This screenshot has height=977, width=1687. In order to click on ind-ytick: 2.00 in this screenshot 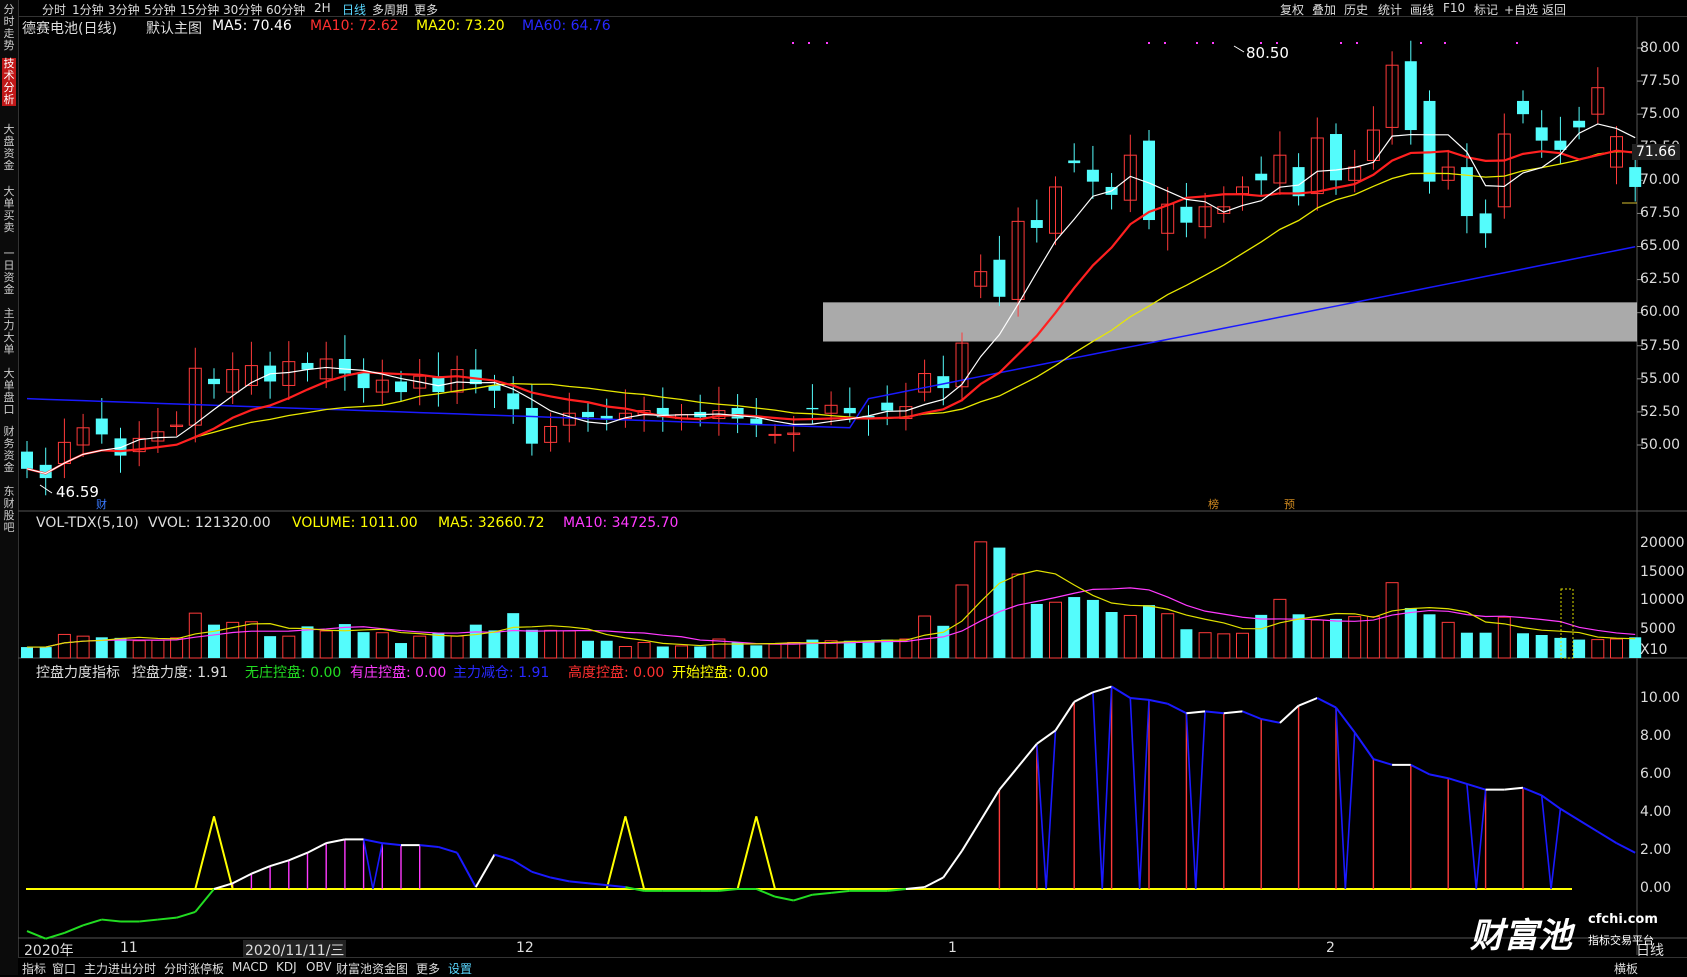, I will do `click(1656, 850)`.